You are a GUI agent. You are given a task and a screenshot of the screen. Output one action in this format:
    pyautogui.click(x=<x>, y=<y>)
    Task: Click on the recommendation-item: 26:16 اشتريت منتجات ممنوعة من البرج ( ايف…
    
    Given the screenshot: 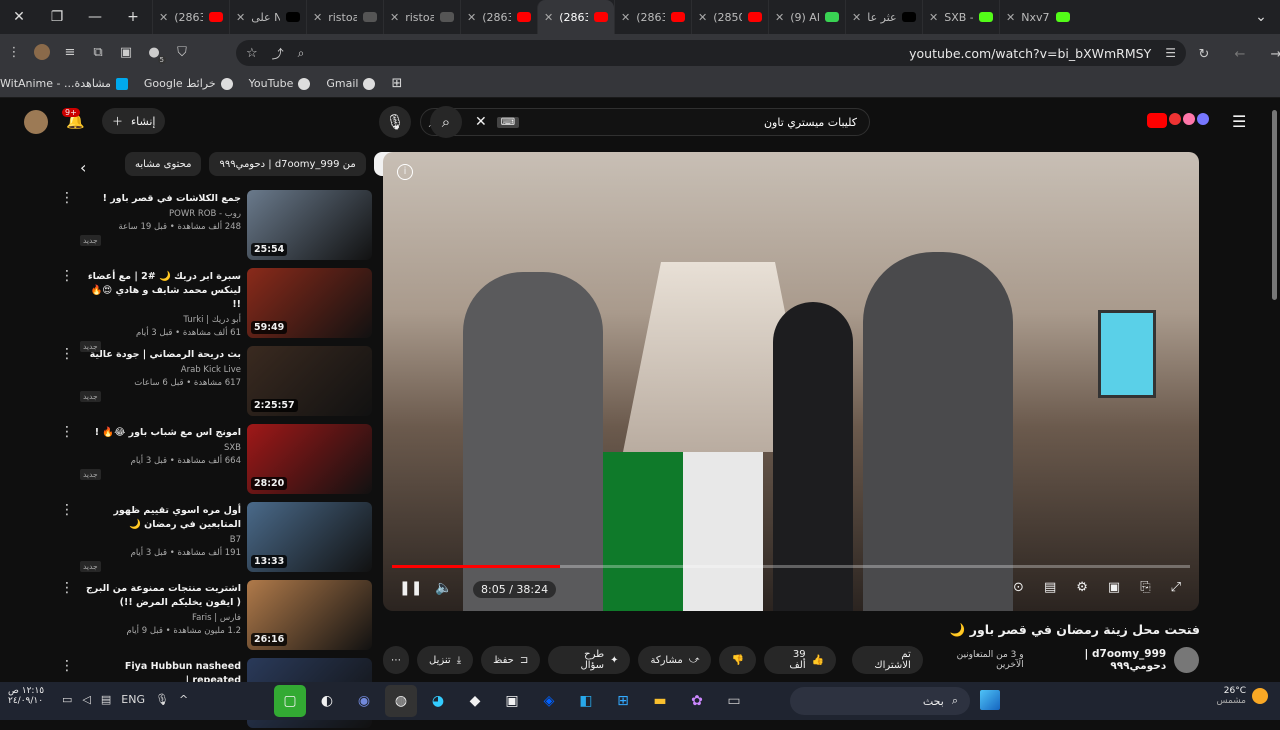 What is the action you would take?
    pyautogui.click(x=216, y=616)
    